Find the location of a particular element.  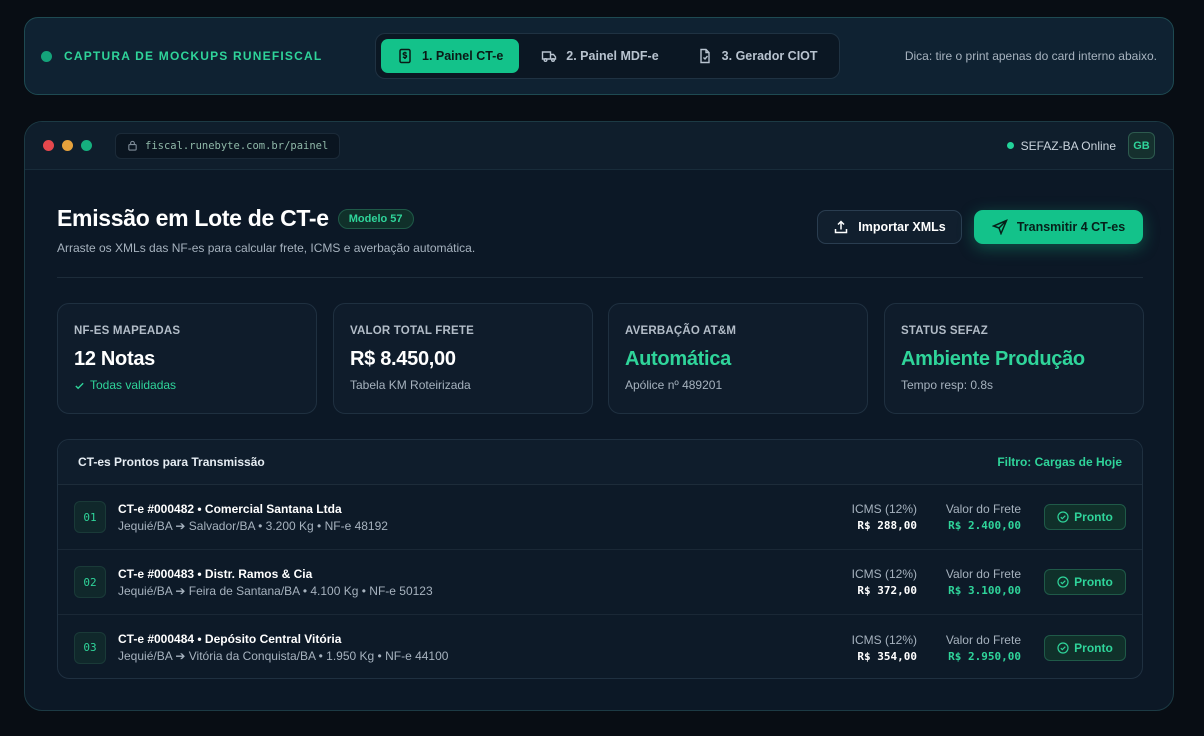

address-bar: fiscal.runebyte.com.br/painel is located at coordinates (228, 145).